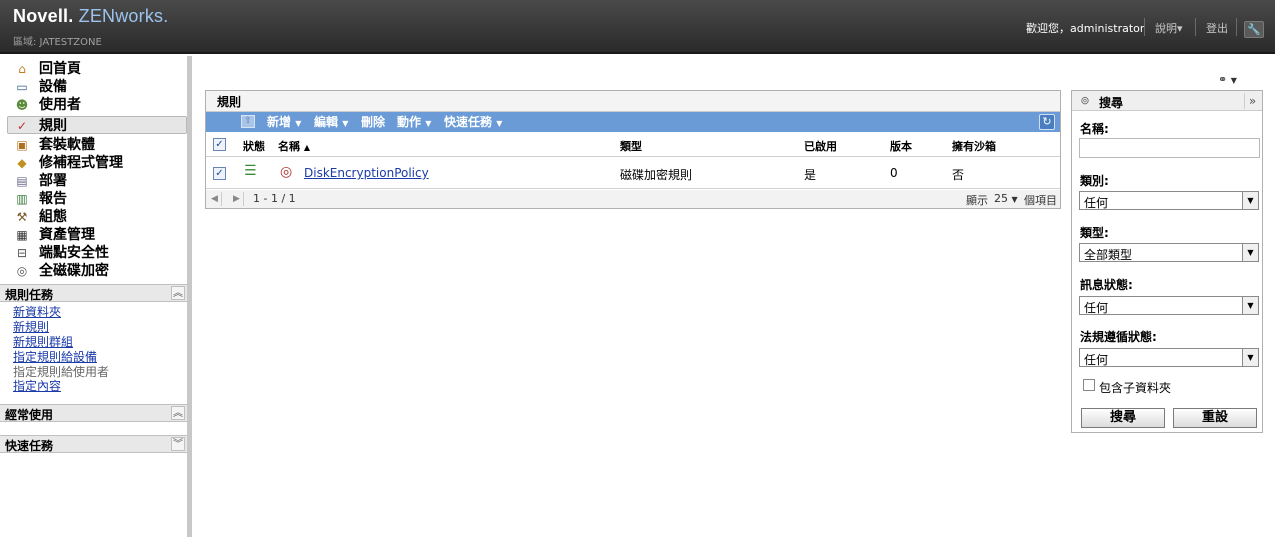  I want to click on brand-logo: Novell. ZENworks., so click(90, 16).